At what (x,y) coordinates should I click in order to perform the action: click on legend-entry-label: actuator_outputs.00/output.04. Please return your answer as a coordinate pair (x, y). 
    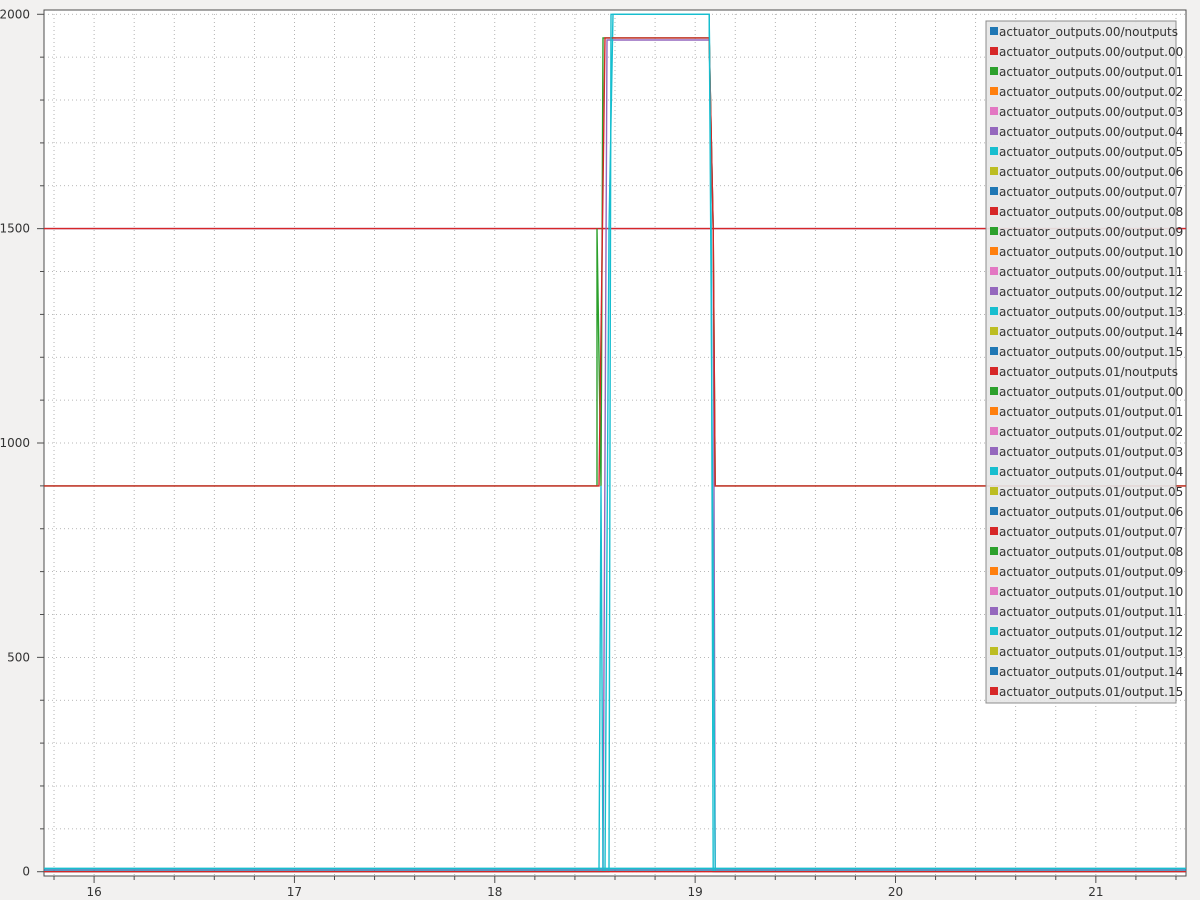
    Looking at the image, I should click on (1091, 132).